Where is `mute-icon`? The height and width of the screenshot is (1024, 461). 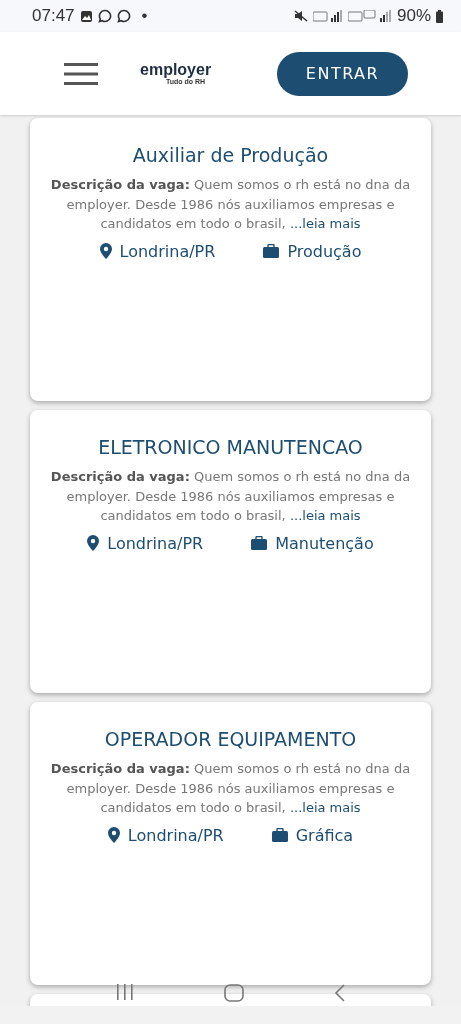 mute-icon is located at coordinates (300, 16).